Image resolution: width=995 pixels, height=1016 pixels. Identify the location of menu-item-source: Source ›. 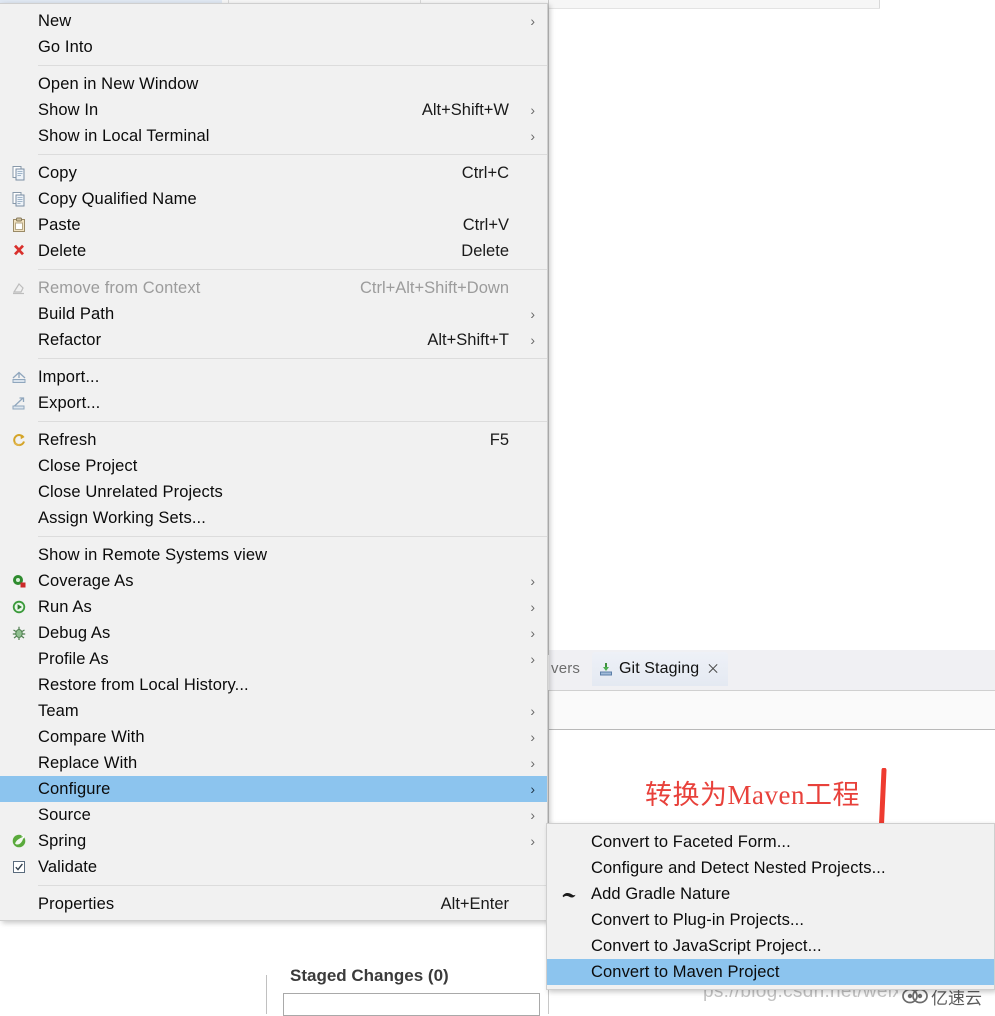
(273, 815).